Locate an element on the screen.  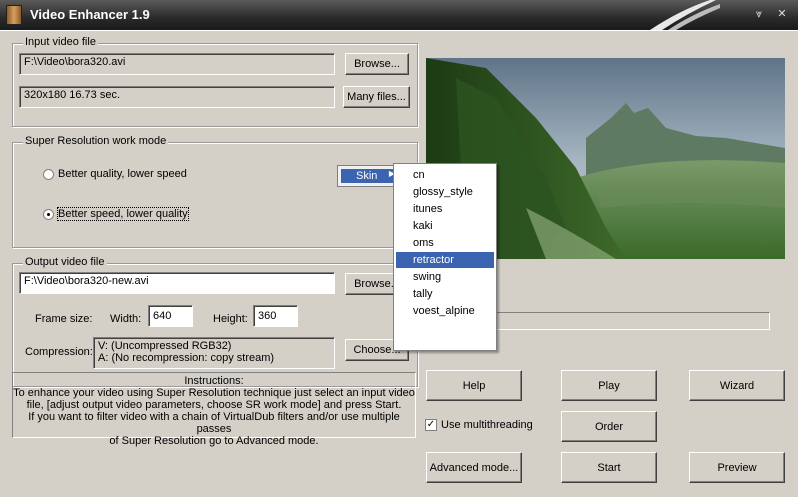
radio-better-speed: Better speed, lower quality is located at coordinates (116, 214).